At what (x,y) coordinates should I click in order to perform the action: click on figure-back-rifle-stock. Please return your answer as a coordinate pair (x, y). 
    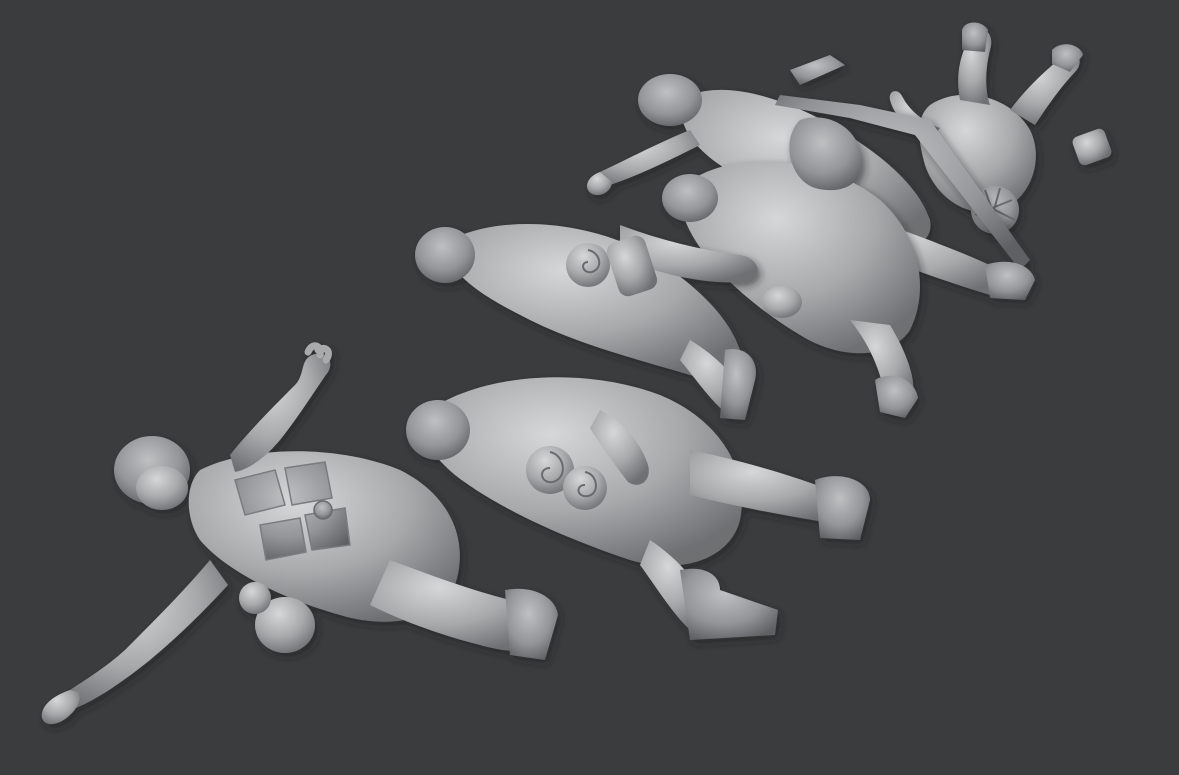
    Looking at the image, I should click on (817, 70).